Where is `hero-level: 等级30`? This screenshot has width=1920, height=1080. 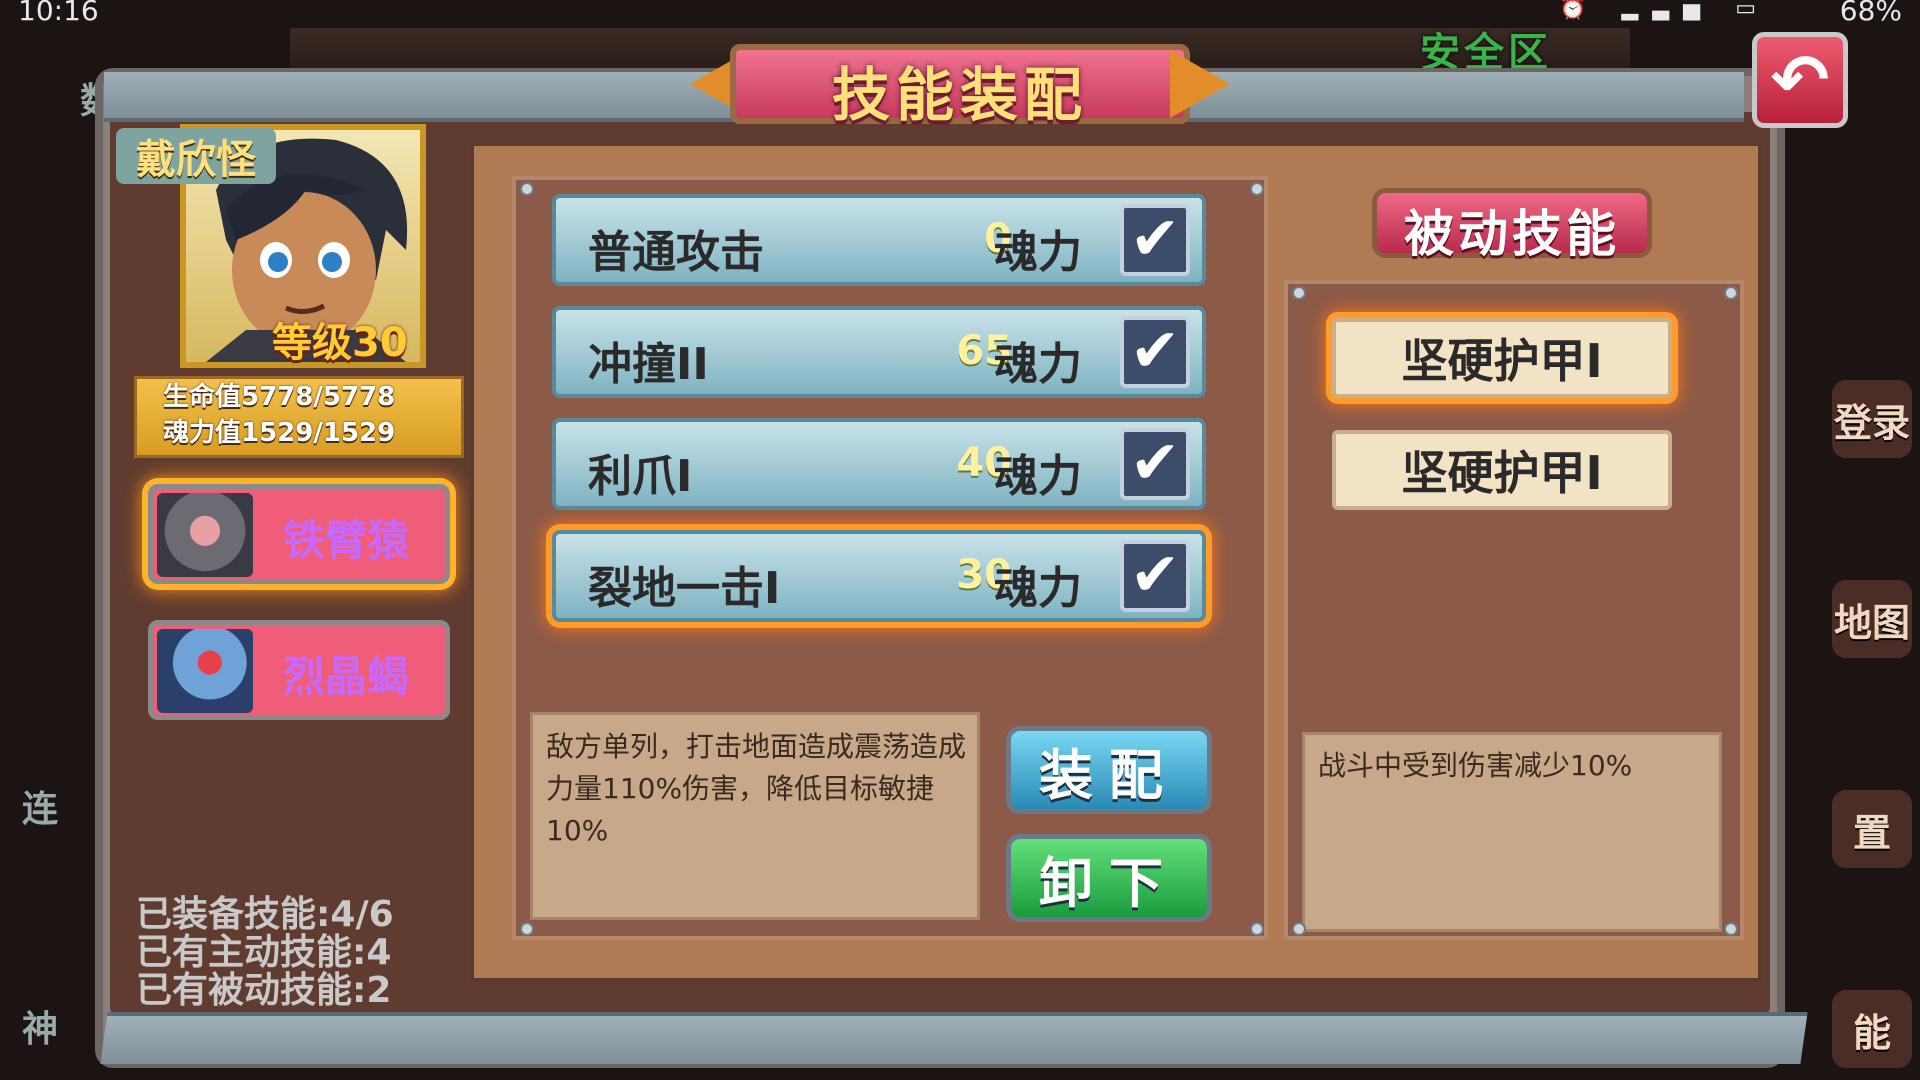
hero-level: 等级30 is located at coordinates (340, 343).